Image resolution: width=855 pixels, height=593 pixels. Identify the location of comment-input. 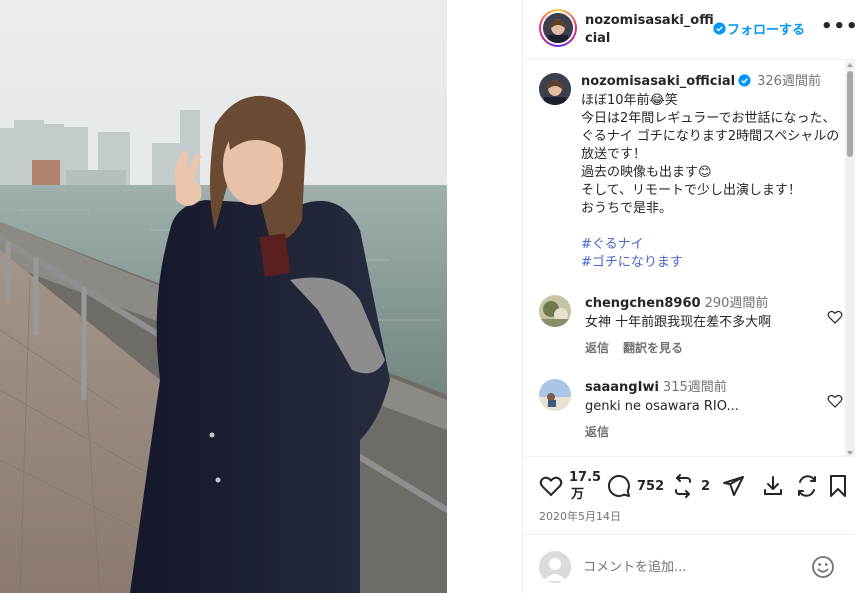
(693, 567).